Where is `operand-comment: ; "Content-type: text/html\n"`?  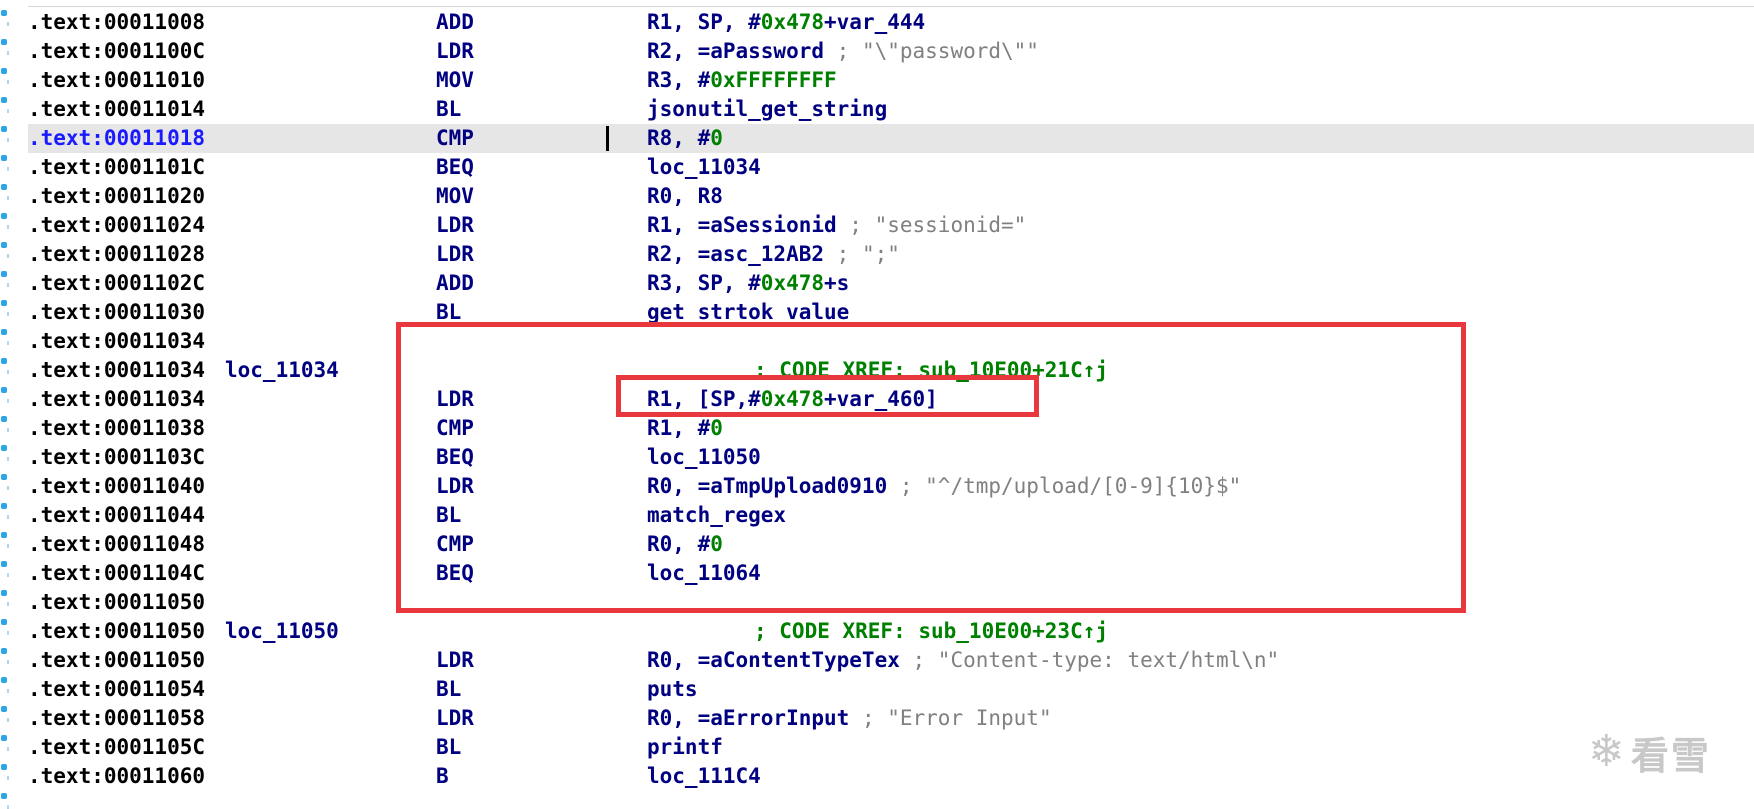
operand-comment: ; "Content-type: text/html\n" is located at coordinates (1096, 660).